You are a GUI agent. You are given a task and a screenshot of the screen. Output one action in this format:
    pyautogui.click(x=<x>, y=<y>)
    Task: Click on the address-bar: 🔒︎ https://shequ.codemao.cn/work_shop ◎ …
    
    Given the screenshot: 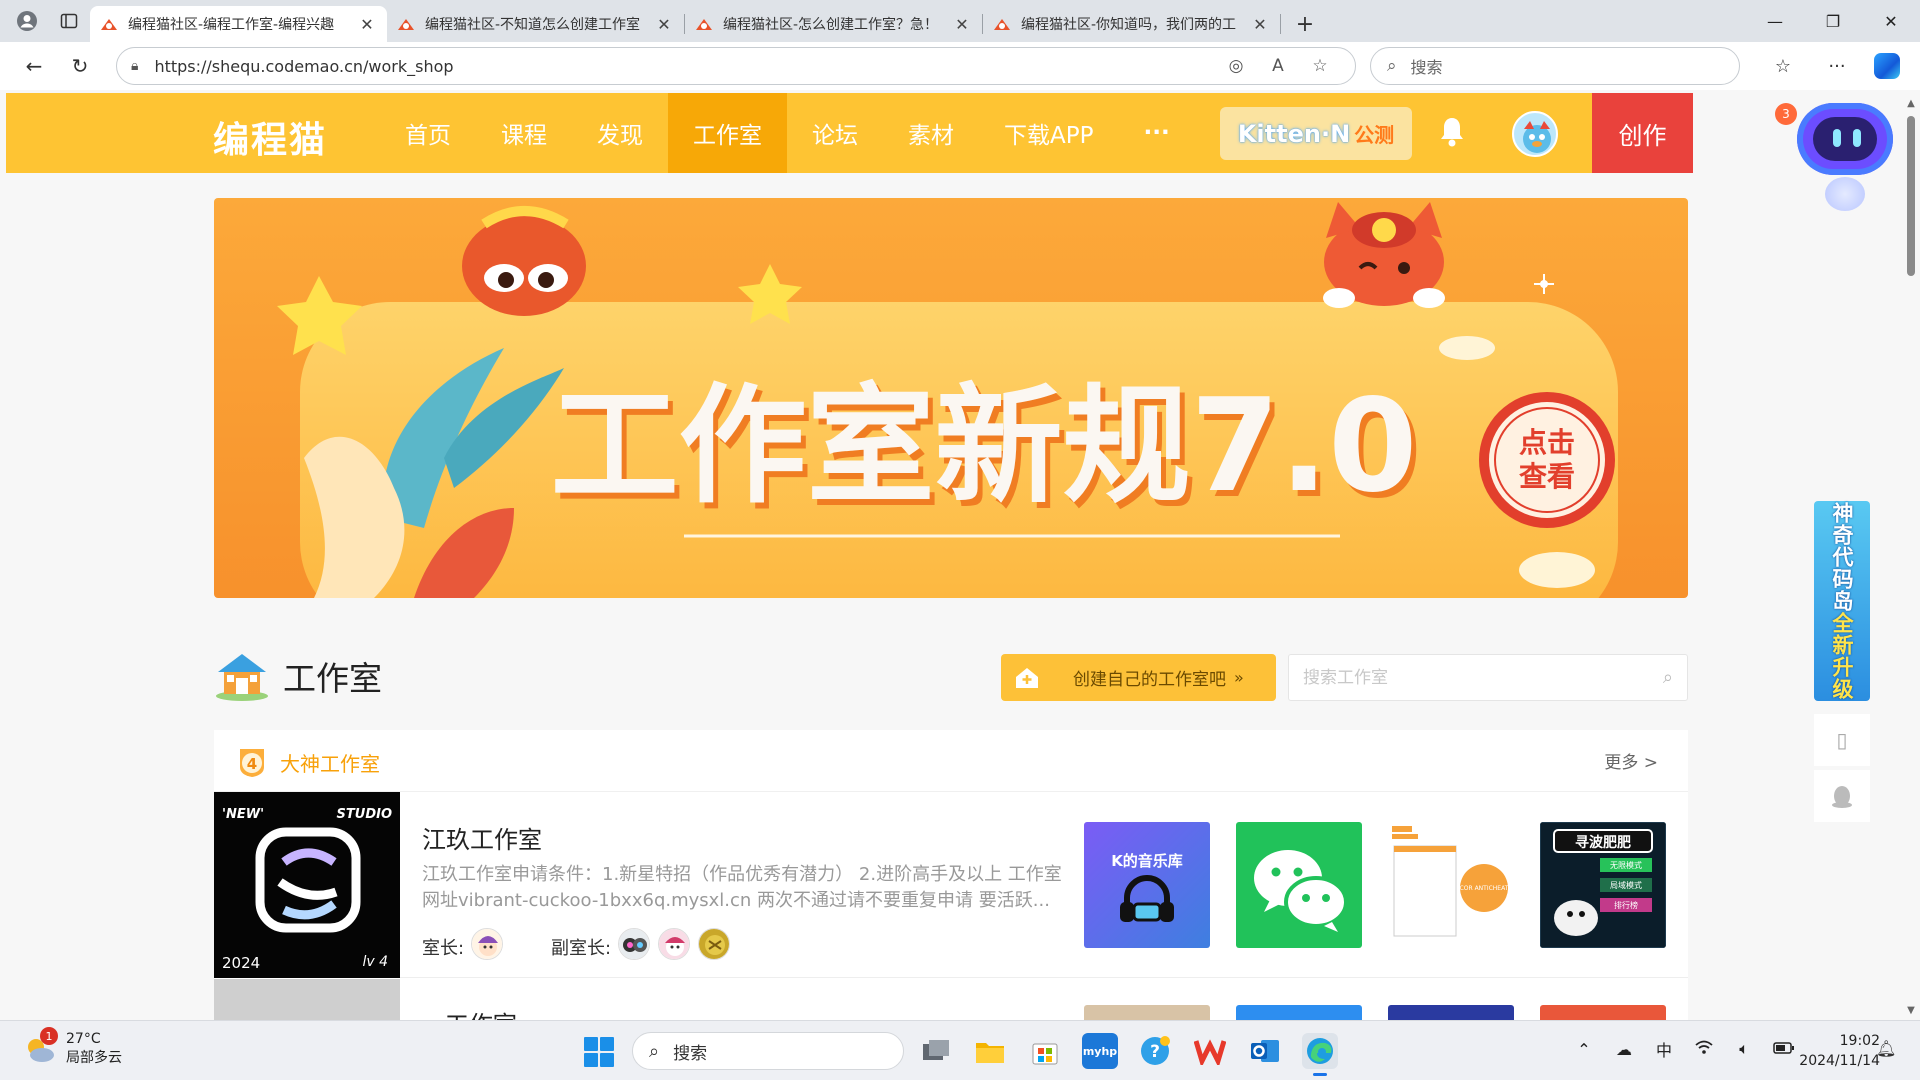 What is the action you would take?
    pyautogui.click(x=736, y=66)
    